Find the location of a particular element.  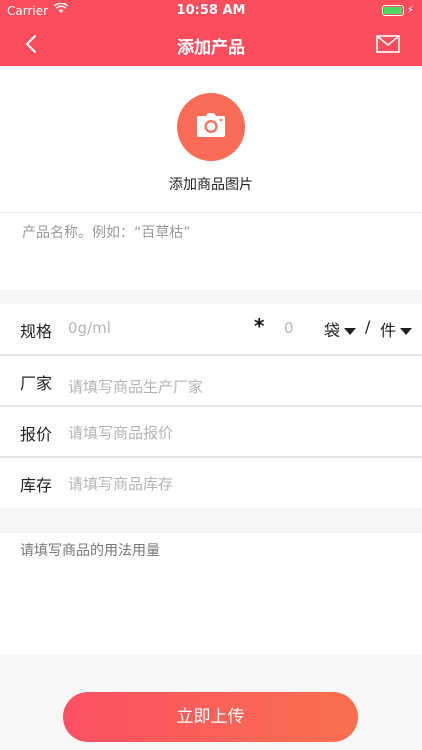

status-bar: Carrier 10:58 AM ⚡ is located at coordinates (211, 11).